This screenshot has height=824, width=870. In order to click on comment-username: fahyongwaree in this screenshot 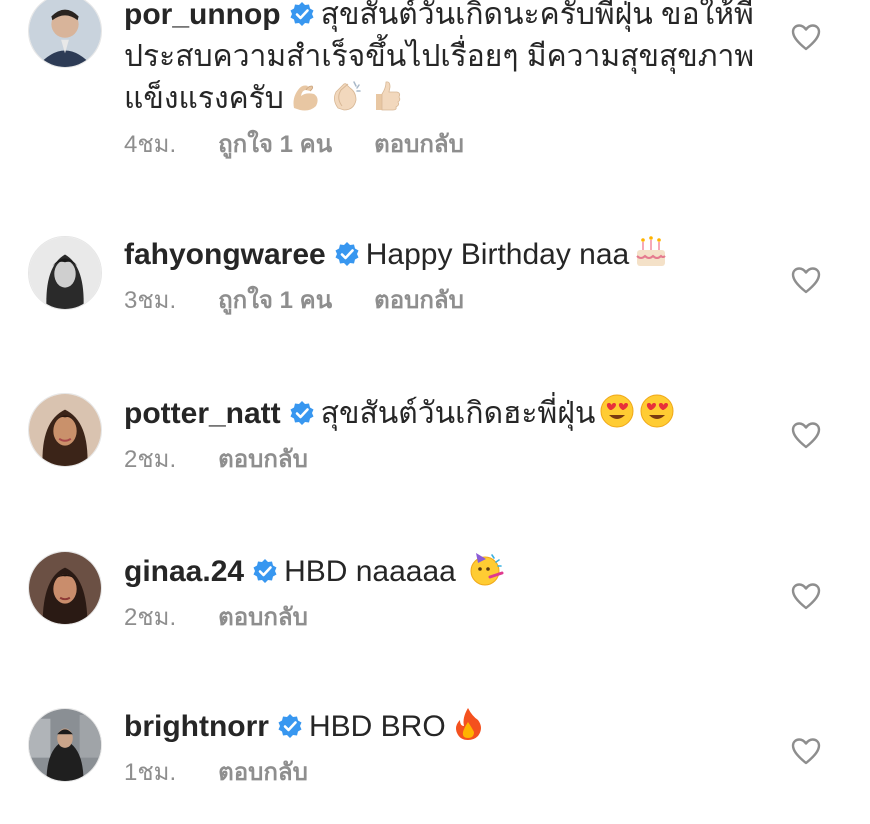, I will do `click(225, 254)`.